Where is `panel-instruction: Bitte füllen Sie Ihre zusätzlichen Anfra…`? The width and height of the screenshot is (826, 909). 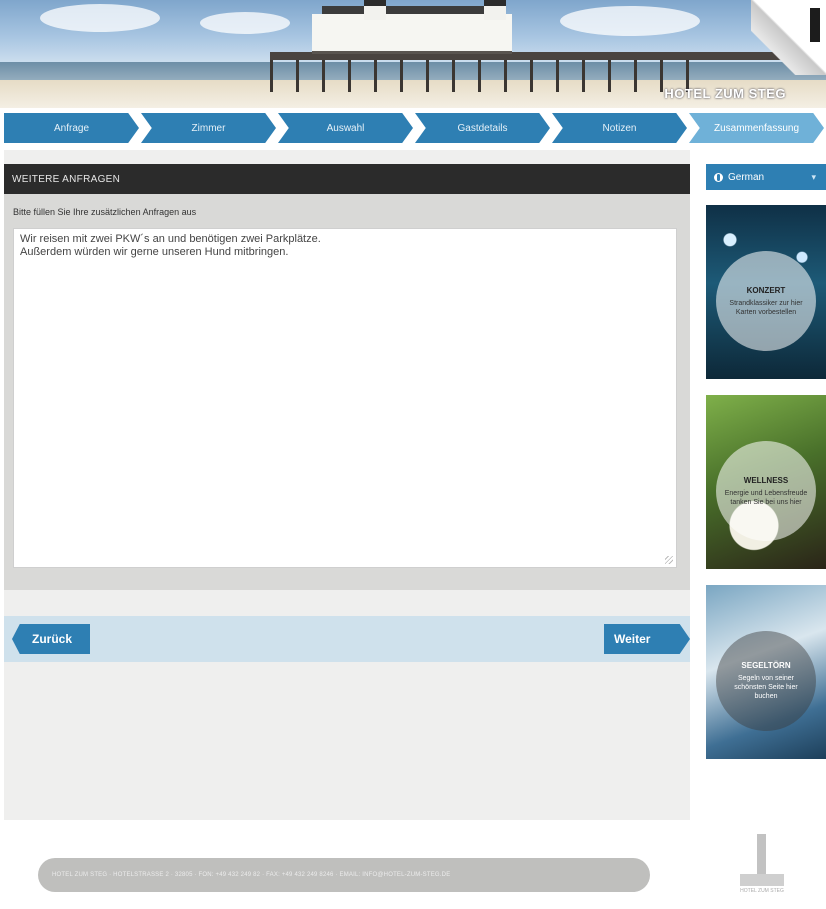
panel-instruction: Bitte füllen Sie Ihre zusätzlichen Anfra… is located at coordinates (105, 212).